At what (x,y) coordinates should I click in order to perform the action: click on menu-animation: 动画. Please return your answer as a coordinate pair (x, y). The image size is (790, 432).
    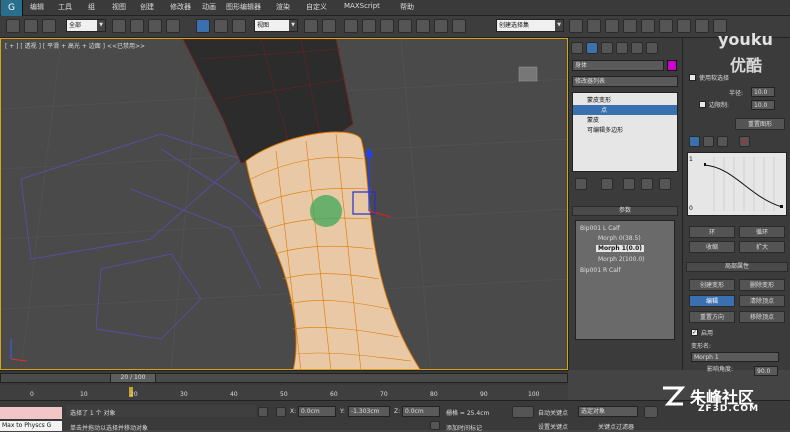
    Looking at the image, I should click on (209, 7).